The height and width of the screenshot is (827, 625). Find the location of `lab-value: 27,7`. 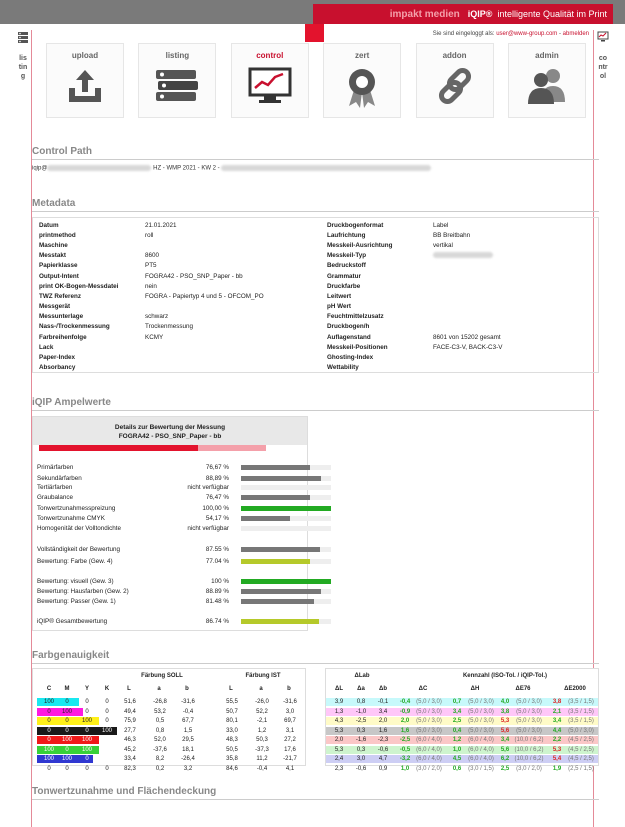

lab-value: 27,7 is located at coordinates (130, 730).